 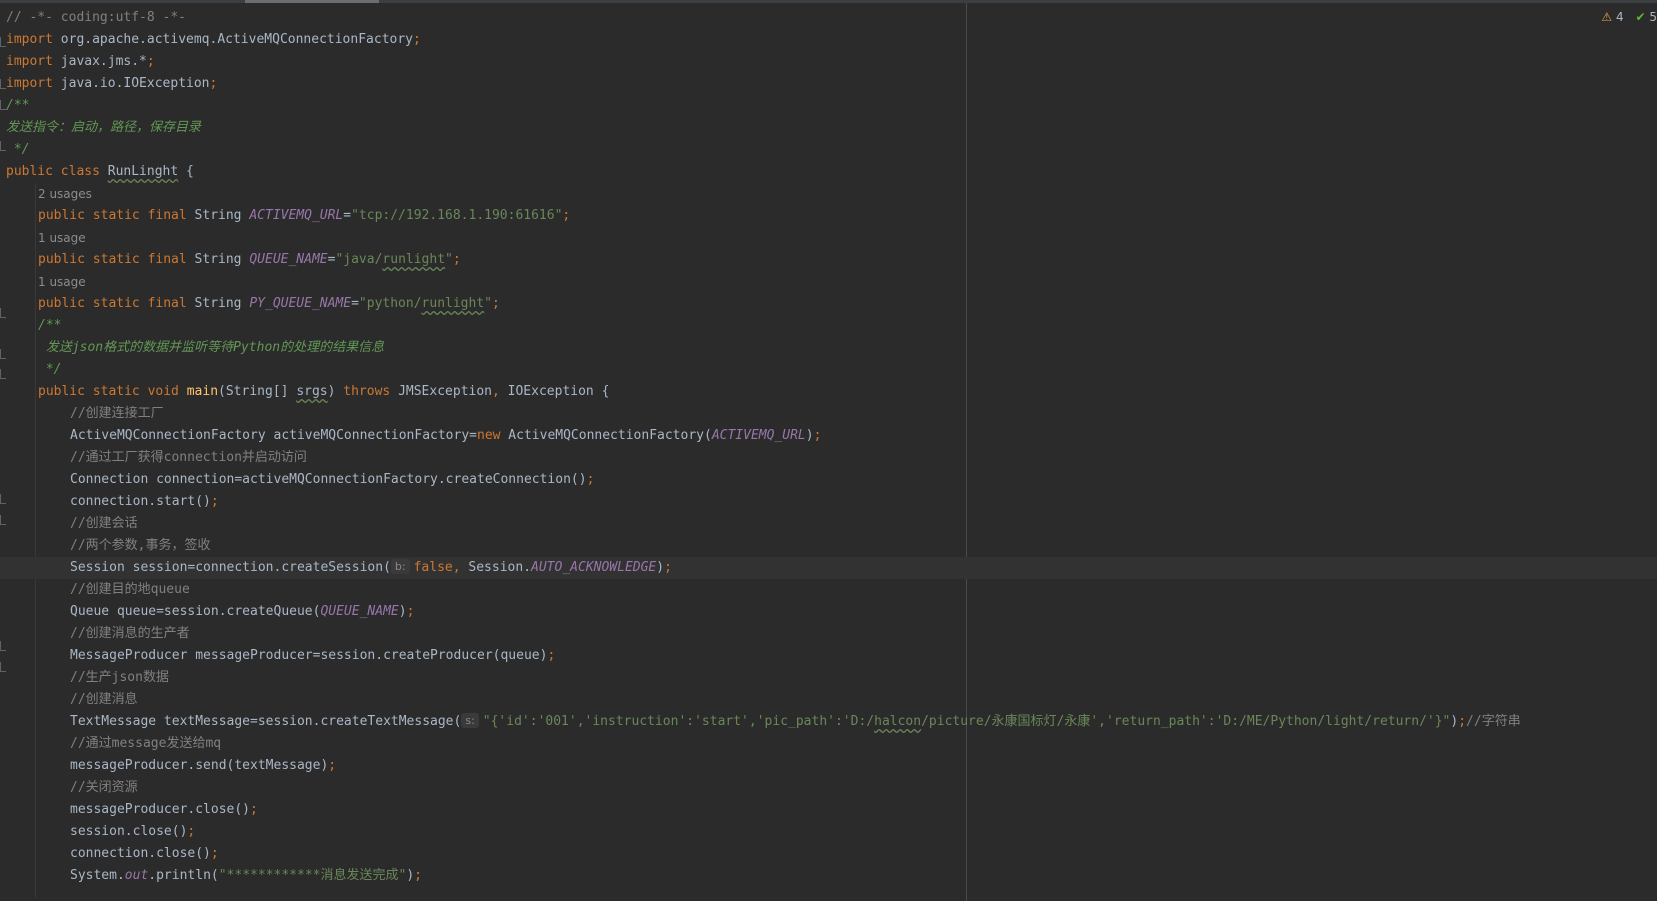 I want to click on parameters: (String[], so click(x=257, y=391).